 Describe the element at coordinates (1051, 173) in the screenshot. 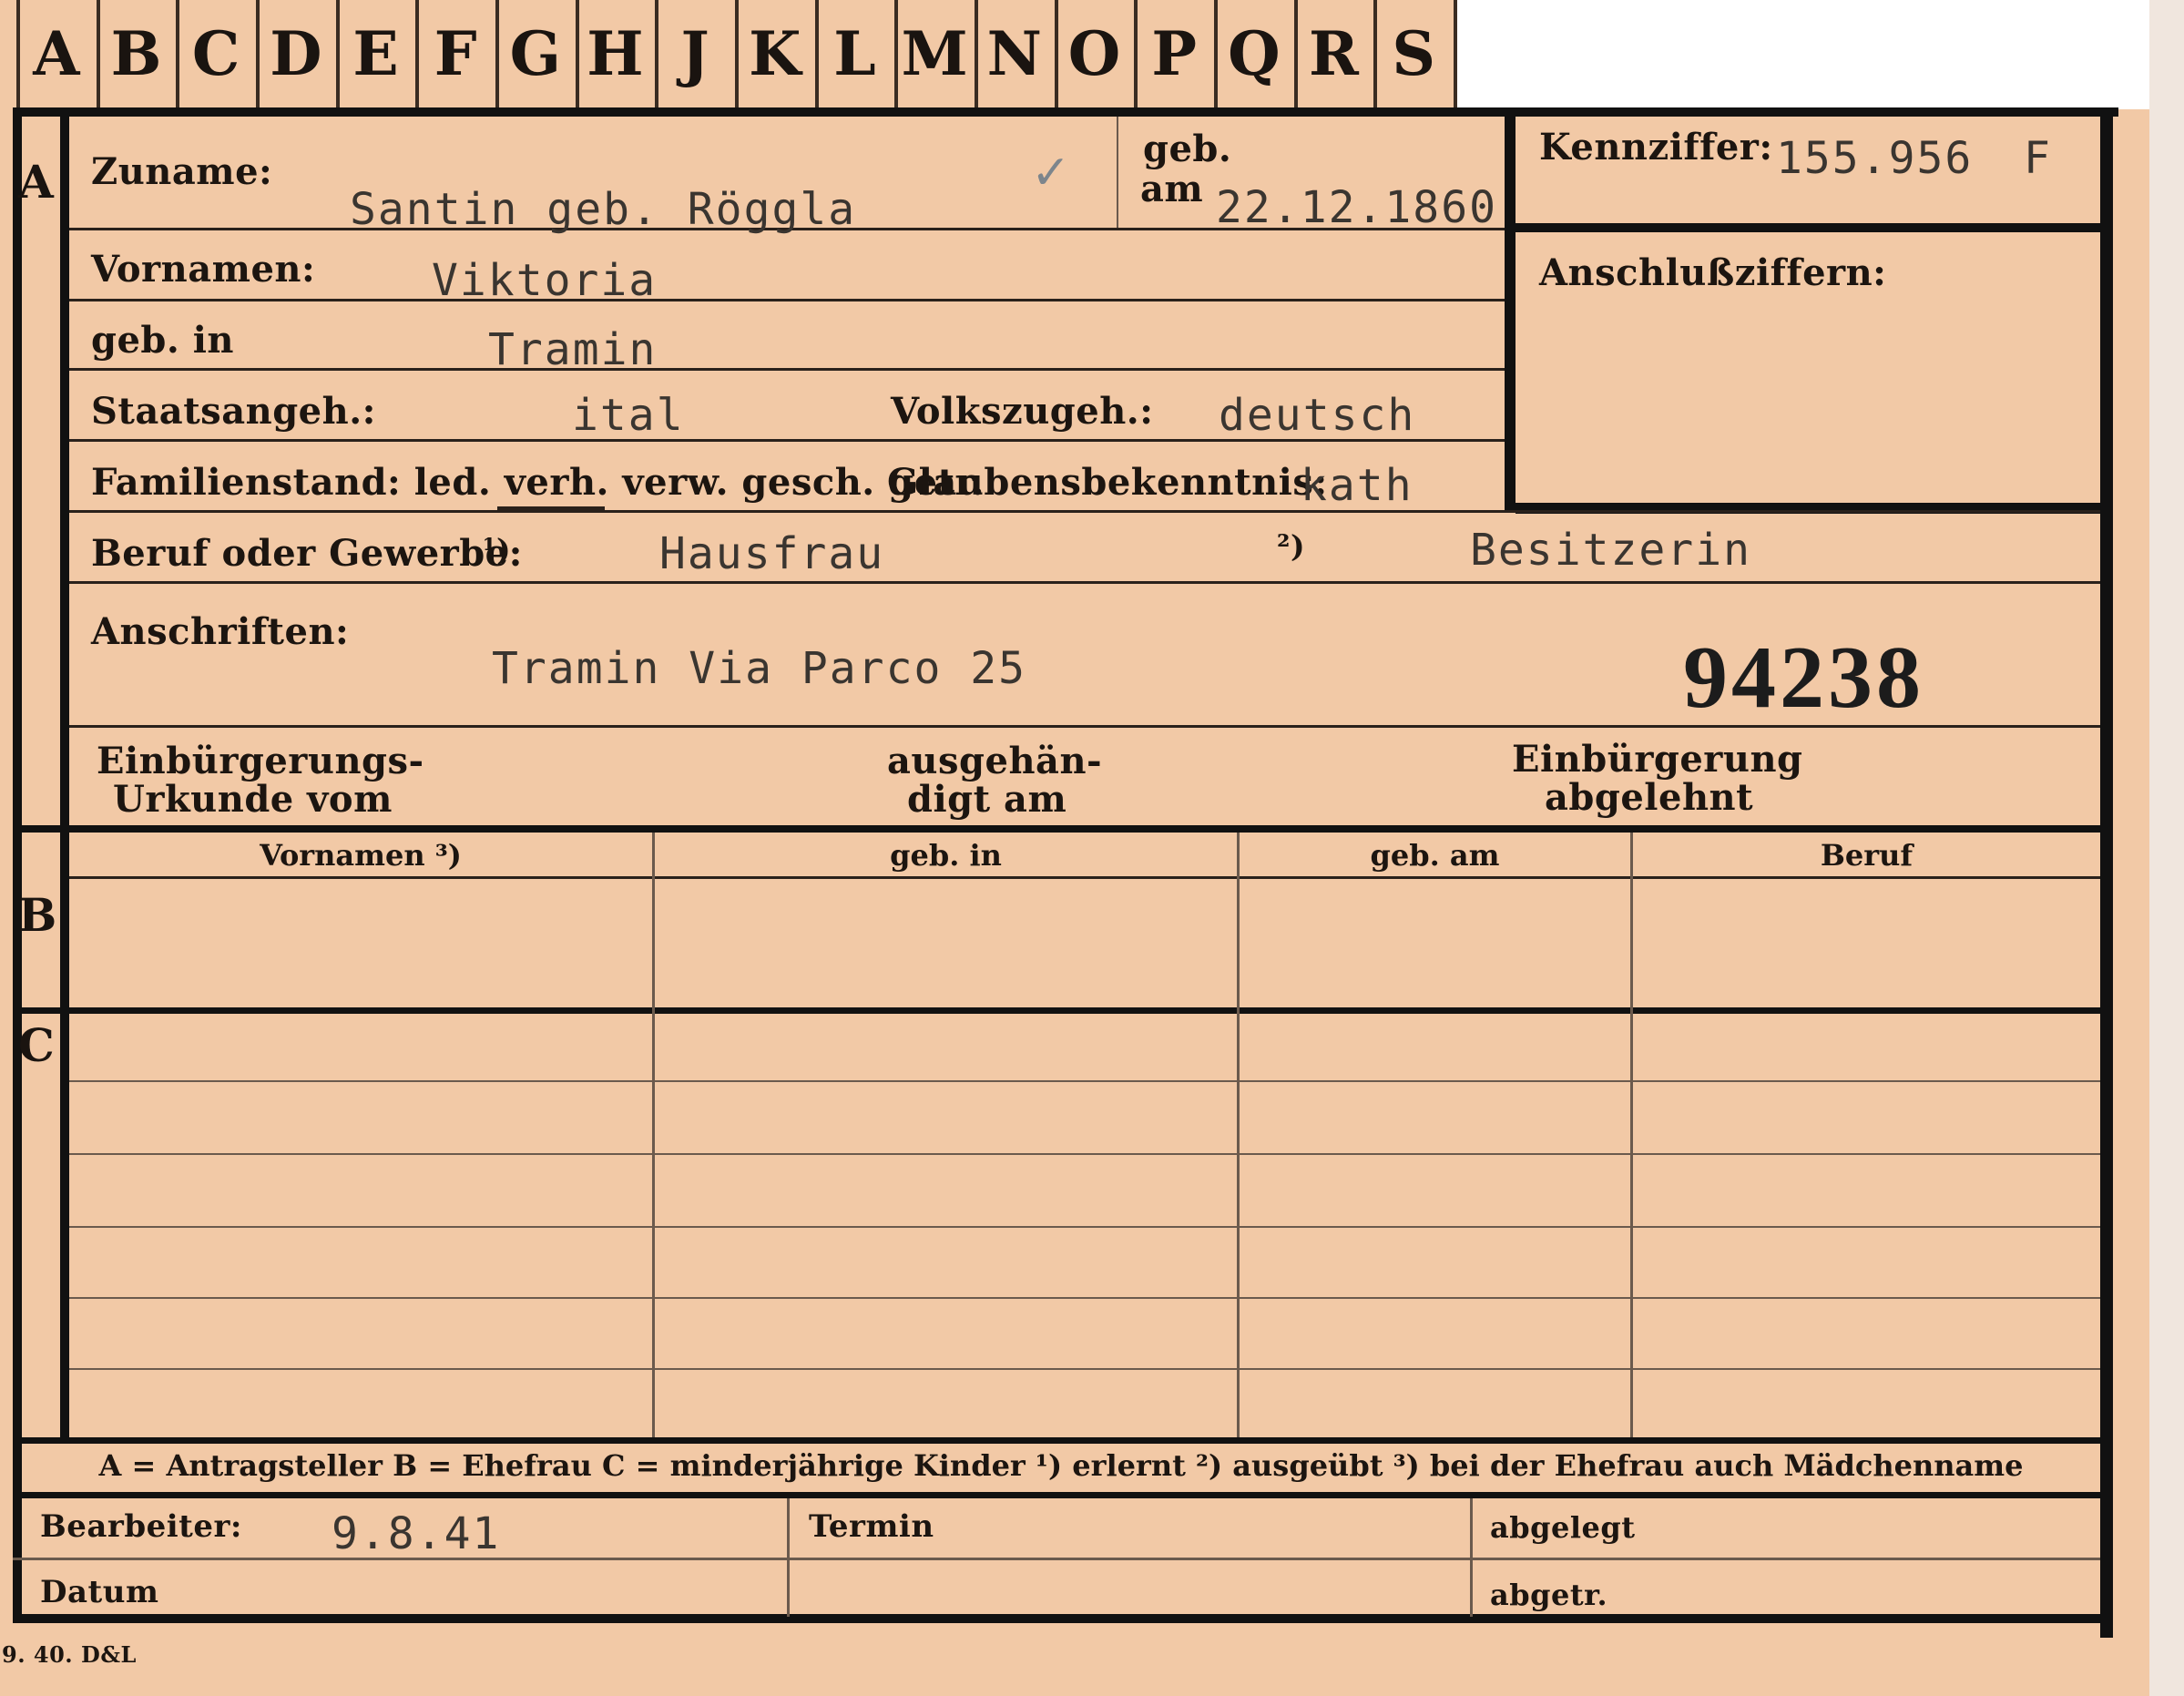

I see `check-icon: ✓` at that location.